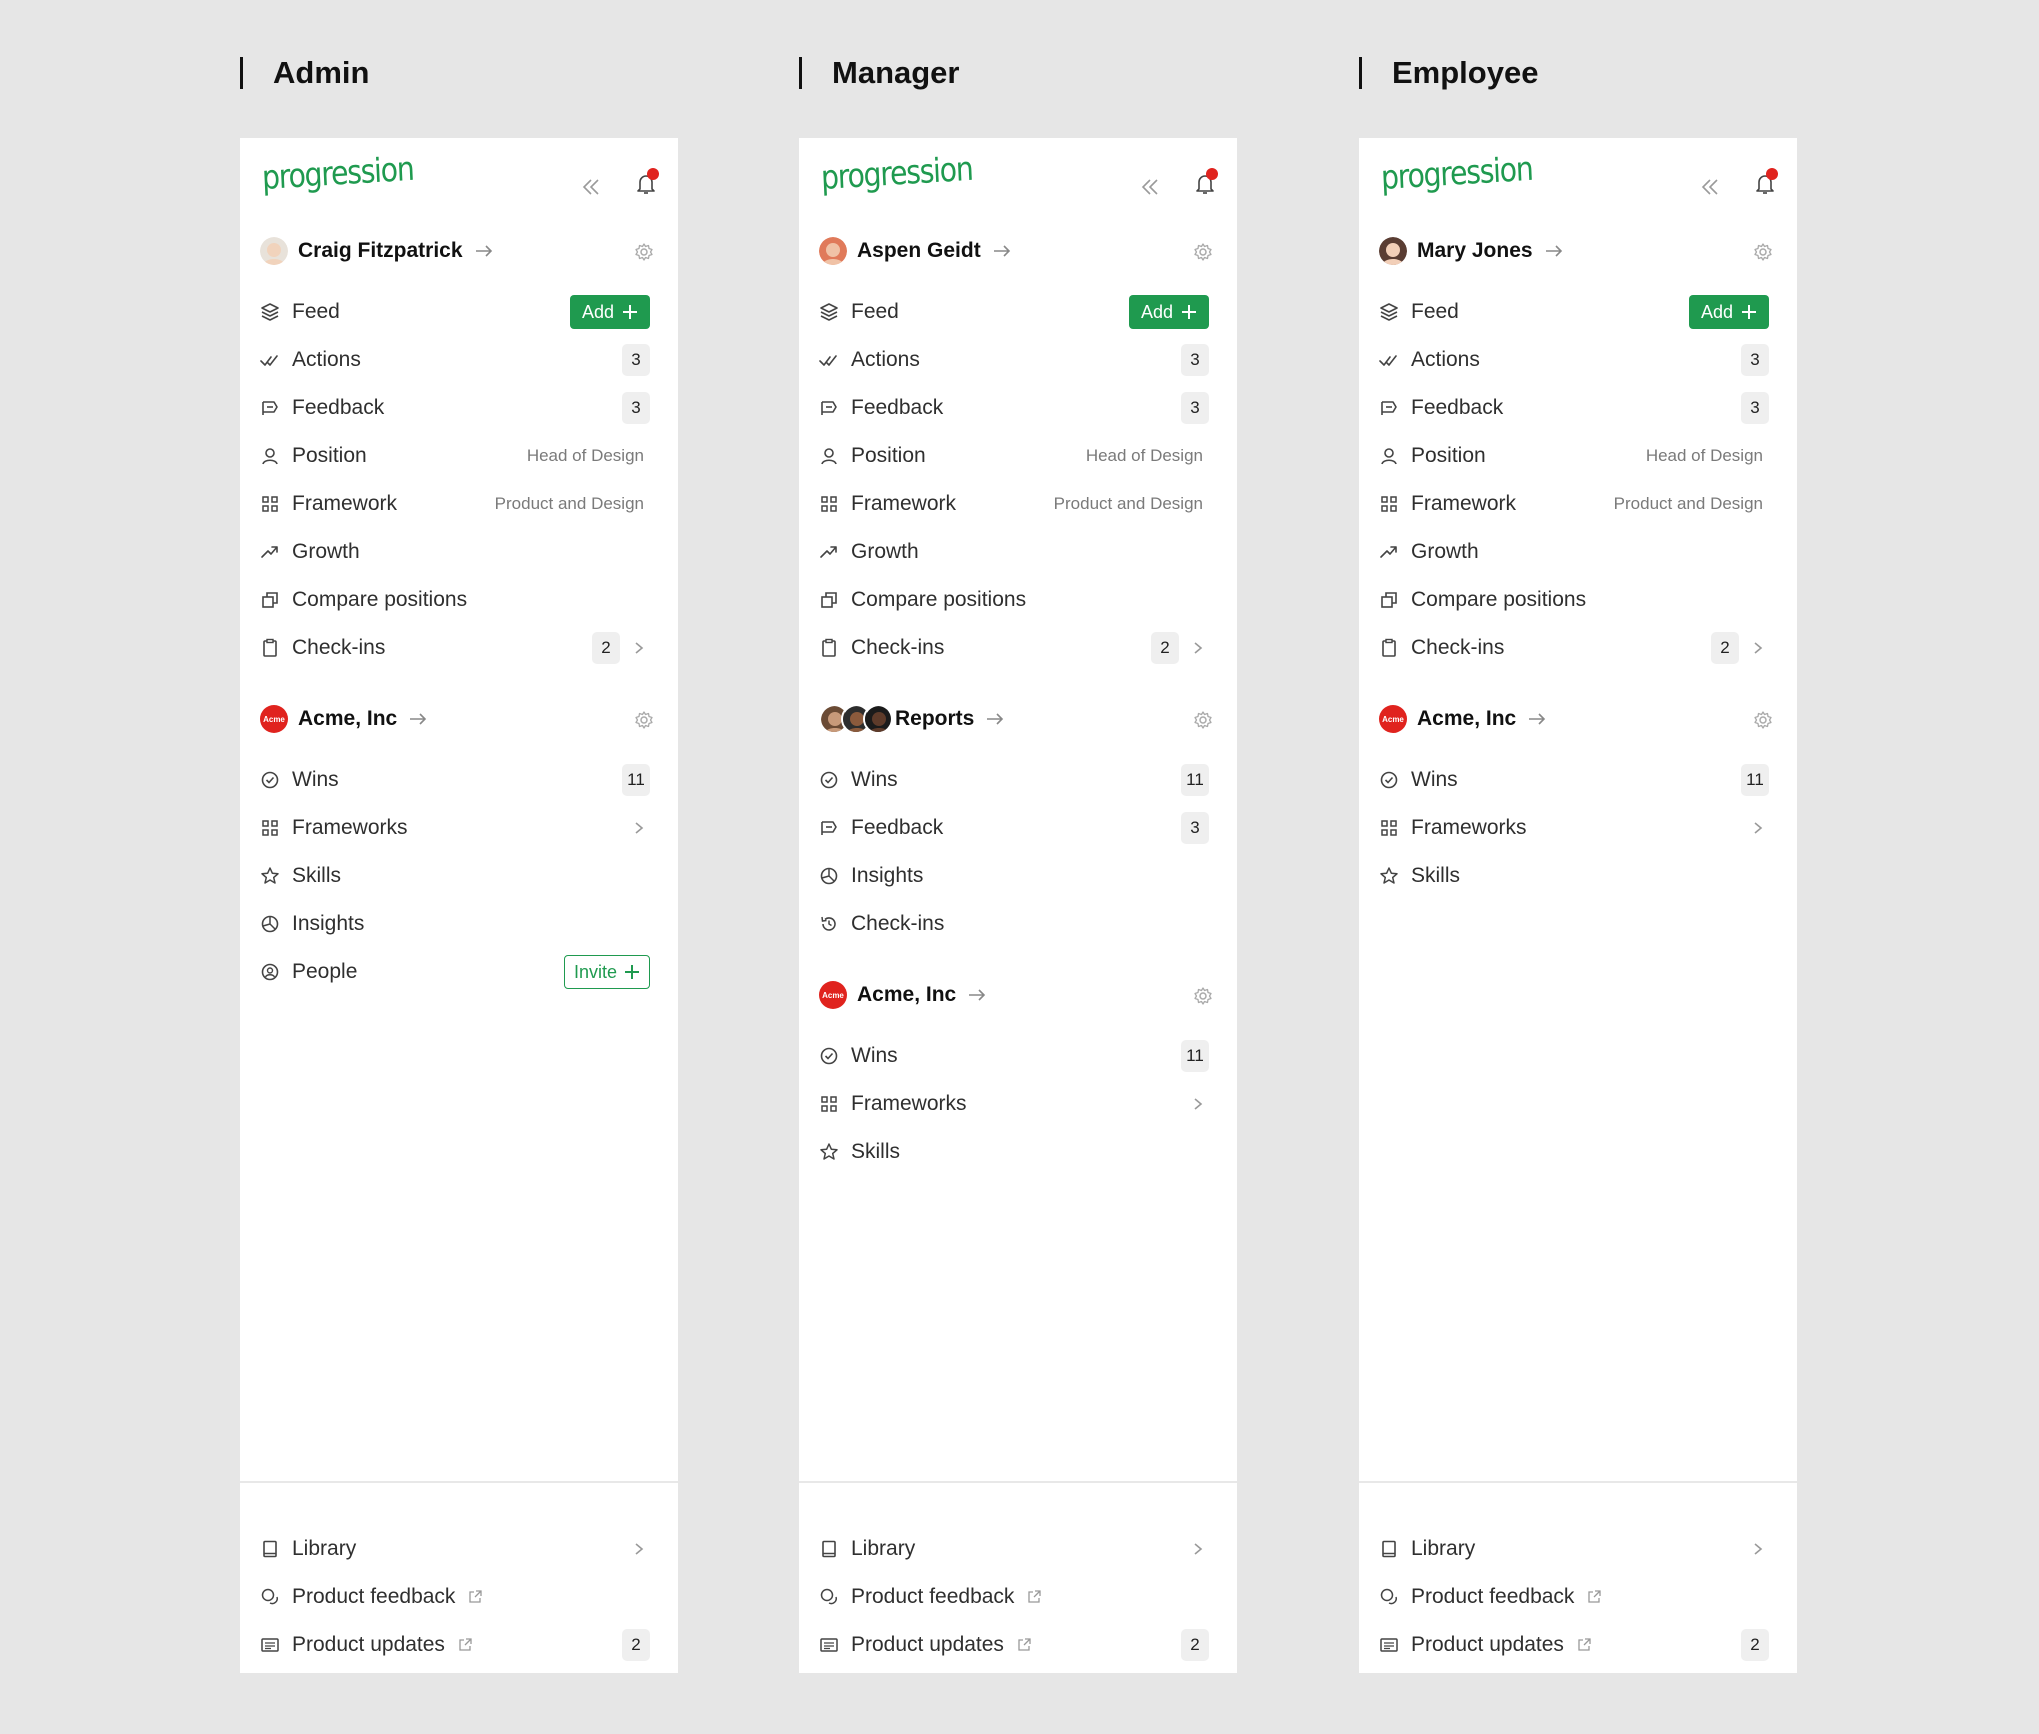 The image size is (2039, 1734). I want to click on user-profile-link: Mary Jones, so click(1579, 251).